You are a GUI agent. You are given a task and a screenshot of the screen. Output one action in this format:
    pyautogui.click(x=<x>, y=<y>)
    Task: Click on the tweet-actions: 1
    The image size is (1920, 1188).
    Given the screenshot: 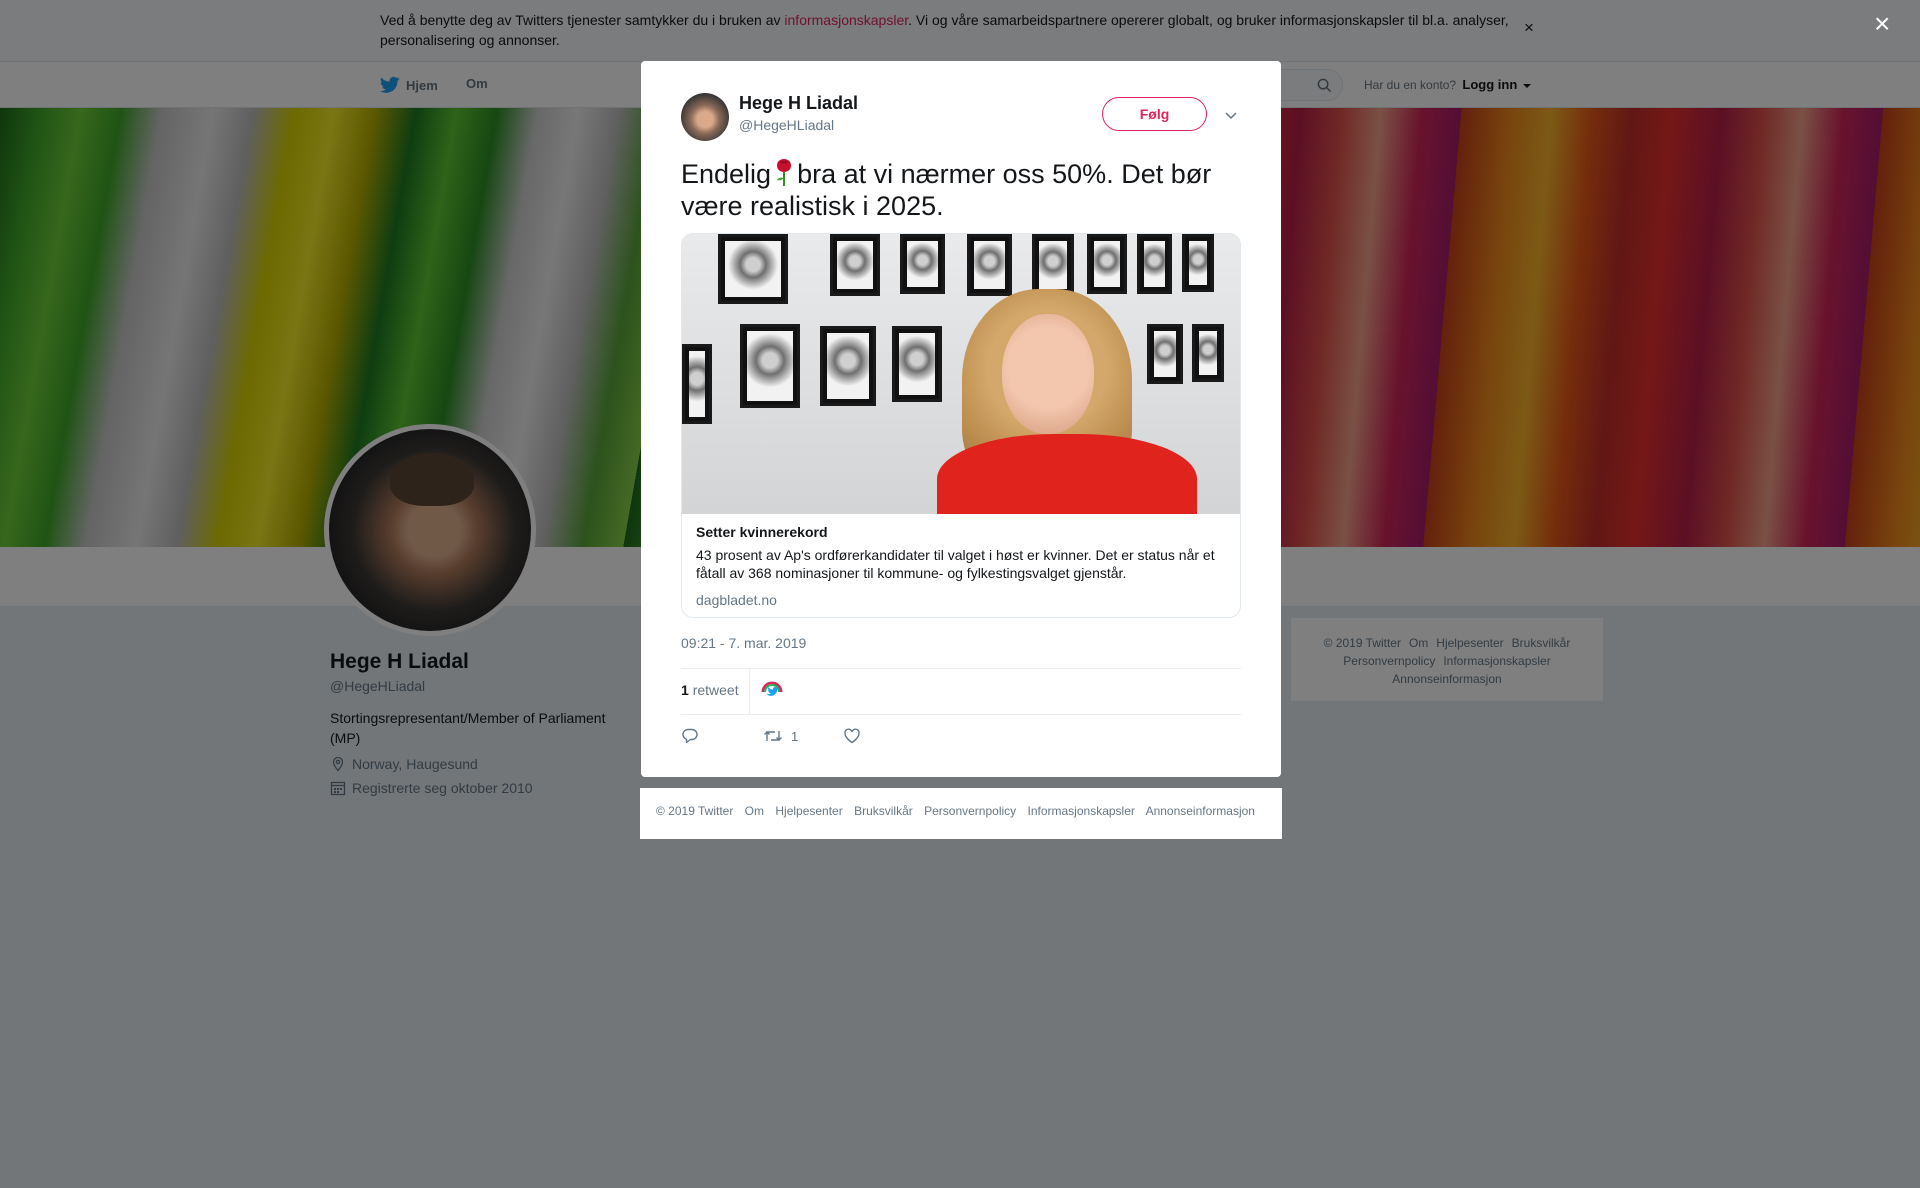 What is the action you would take?
    pyautogui.click(x=961, y=739)
    